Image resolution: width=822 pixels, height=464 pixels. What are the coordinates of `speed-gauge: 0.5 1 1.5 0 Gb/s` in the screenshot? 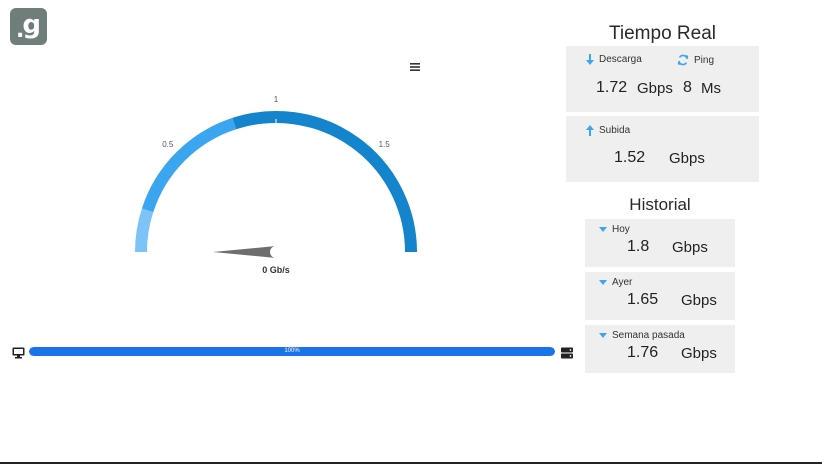 It's located at (276, 185).